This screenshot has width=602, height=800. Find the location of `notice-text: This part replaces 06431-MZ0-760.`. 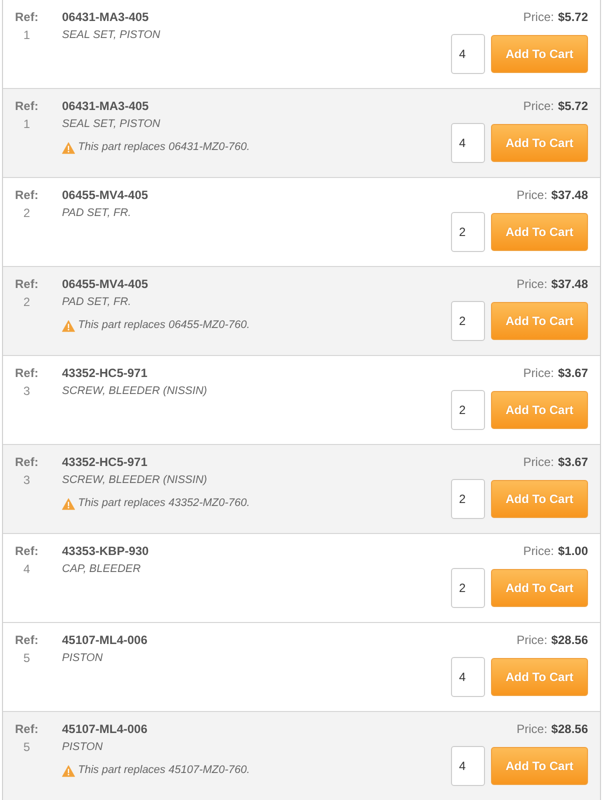

notice-text: This part replaces 06431-MZ0-760. is located at coordinates (164, 147).